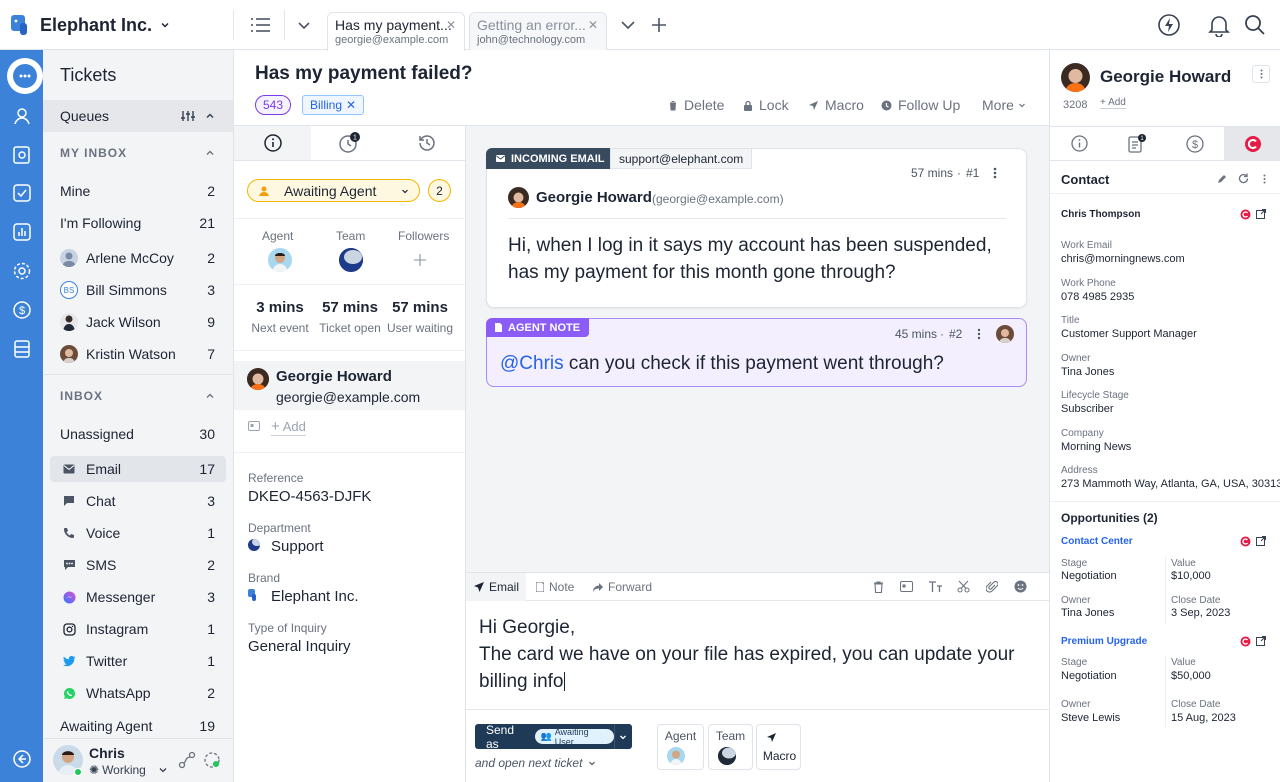 This screenshot has width=1280, height=782. Describe the element at coordinates (396, 31) in the screenshot. I see `tab-ticket-payment: Has my payment... georgie@example.com ✕` at that location.